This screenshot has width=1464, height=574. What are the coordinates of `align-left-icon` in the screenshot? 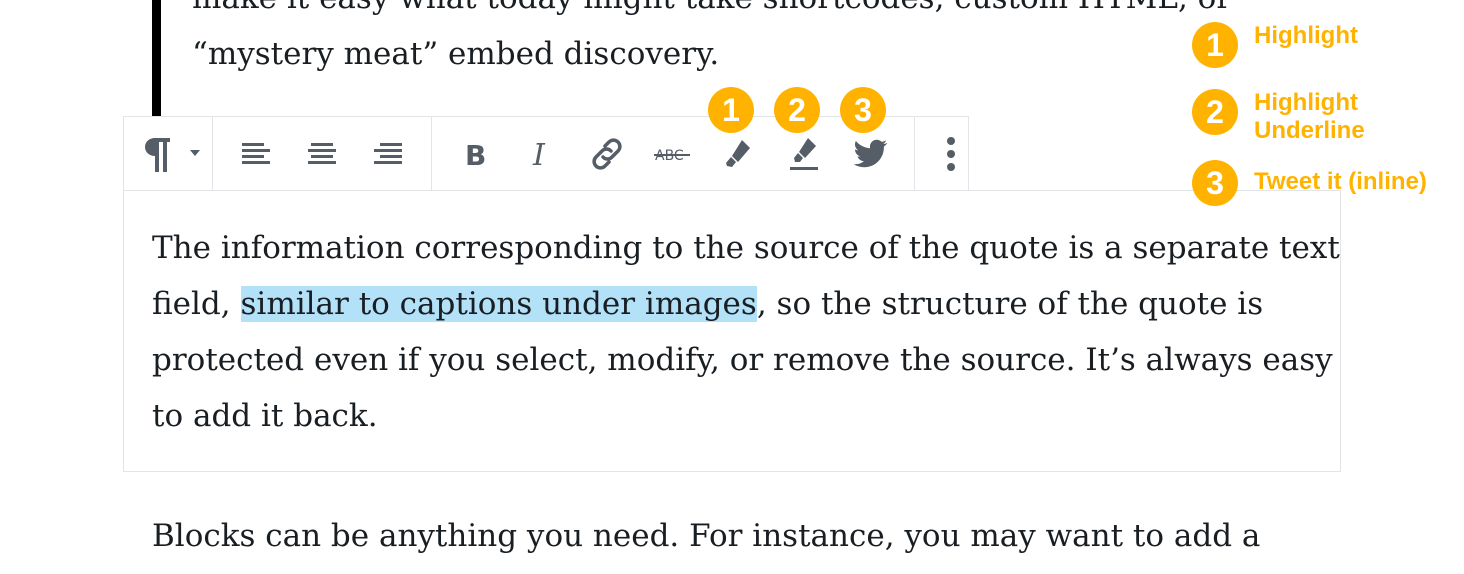 It's located at (256, 153).